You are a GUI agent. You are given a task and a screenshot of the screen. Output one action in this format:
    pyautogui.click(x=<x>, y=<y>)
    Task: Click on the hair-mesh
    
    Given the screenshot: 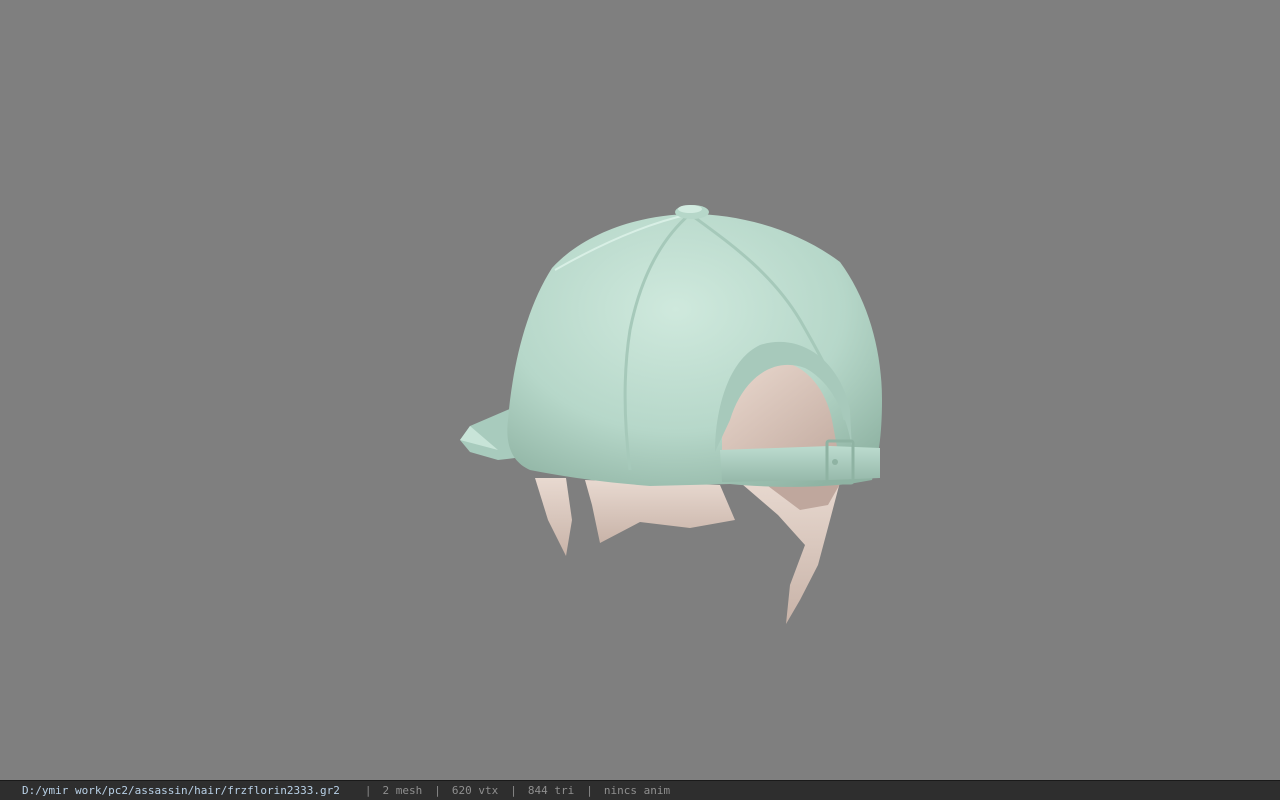 What is the action you would take?
    pyautogui.click(x=687, y=551)
    